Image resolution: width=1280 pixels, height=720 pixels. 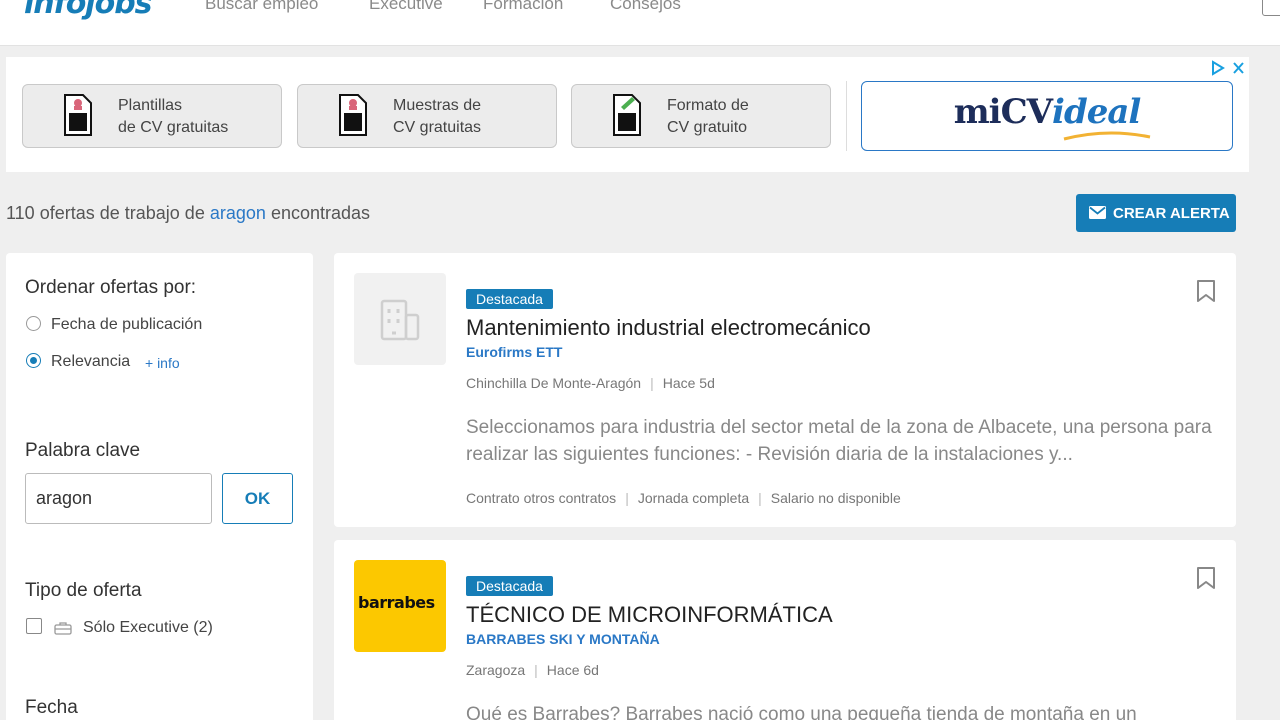 I want to click on offer-meta: Zaragoza | Hace 6d, so click(x=532, y=670).